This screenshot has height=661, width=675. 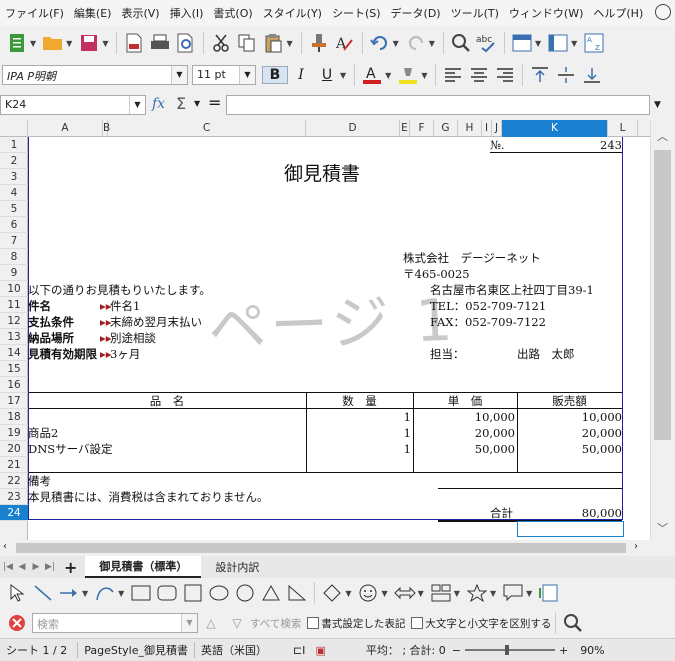 I want to click on close-find-icon, so click(x=17, y=623).